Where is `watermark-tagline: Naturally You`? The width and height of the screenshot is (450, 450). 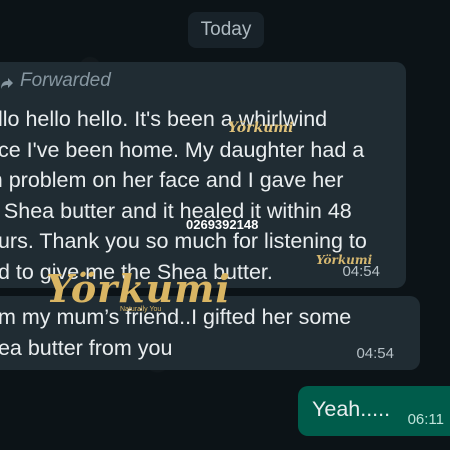 watermark-tagline: Naturally You is located at coordinates (141, 309).